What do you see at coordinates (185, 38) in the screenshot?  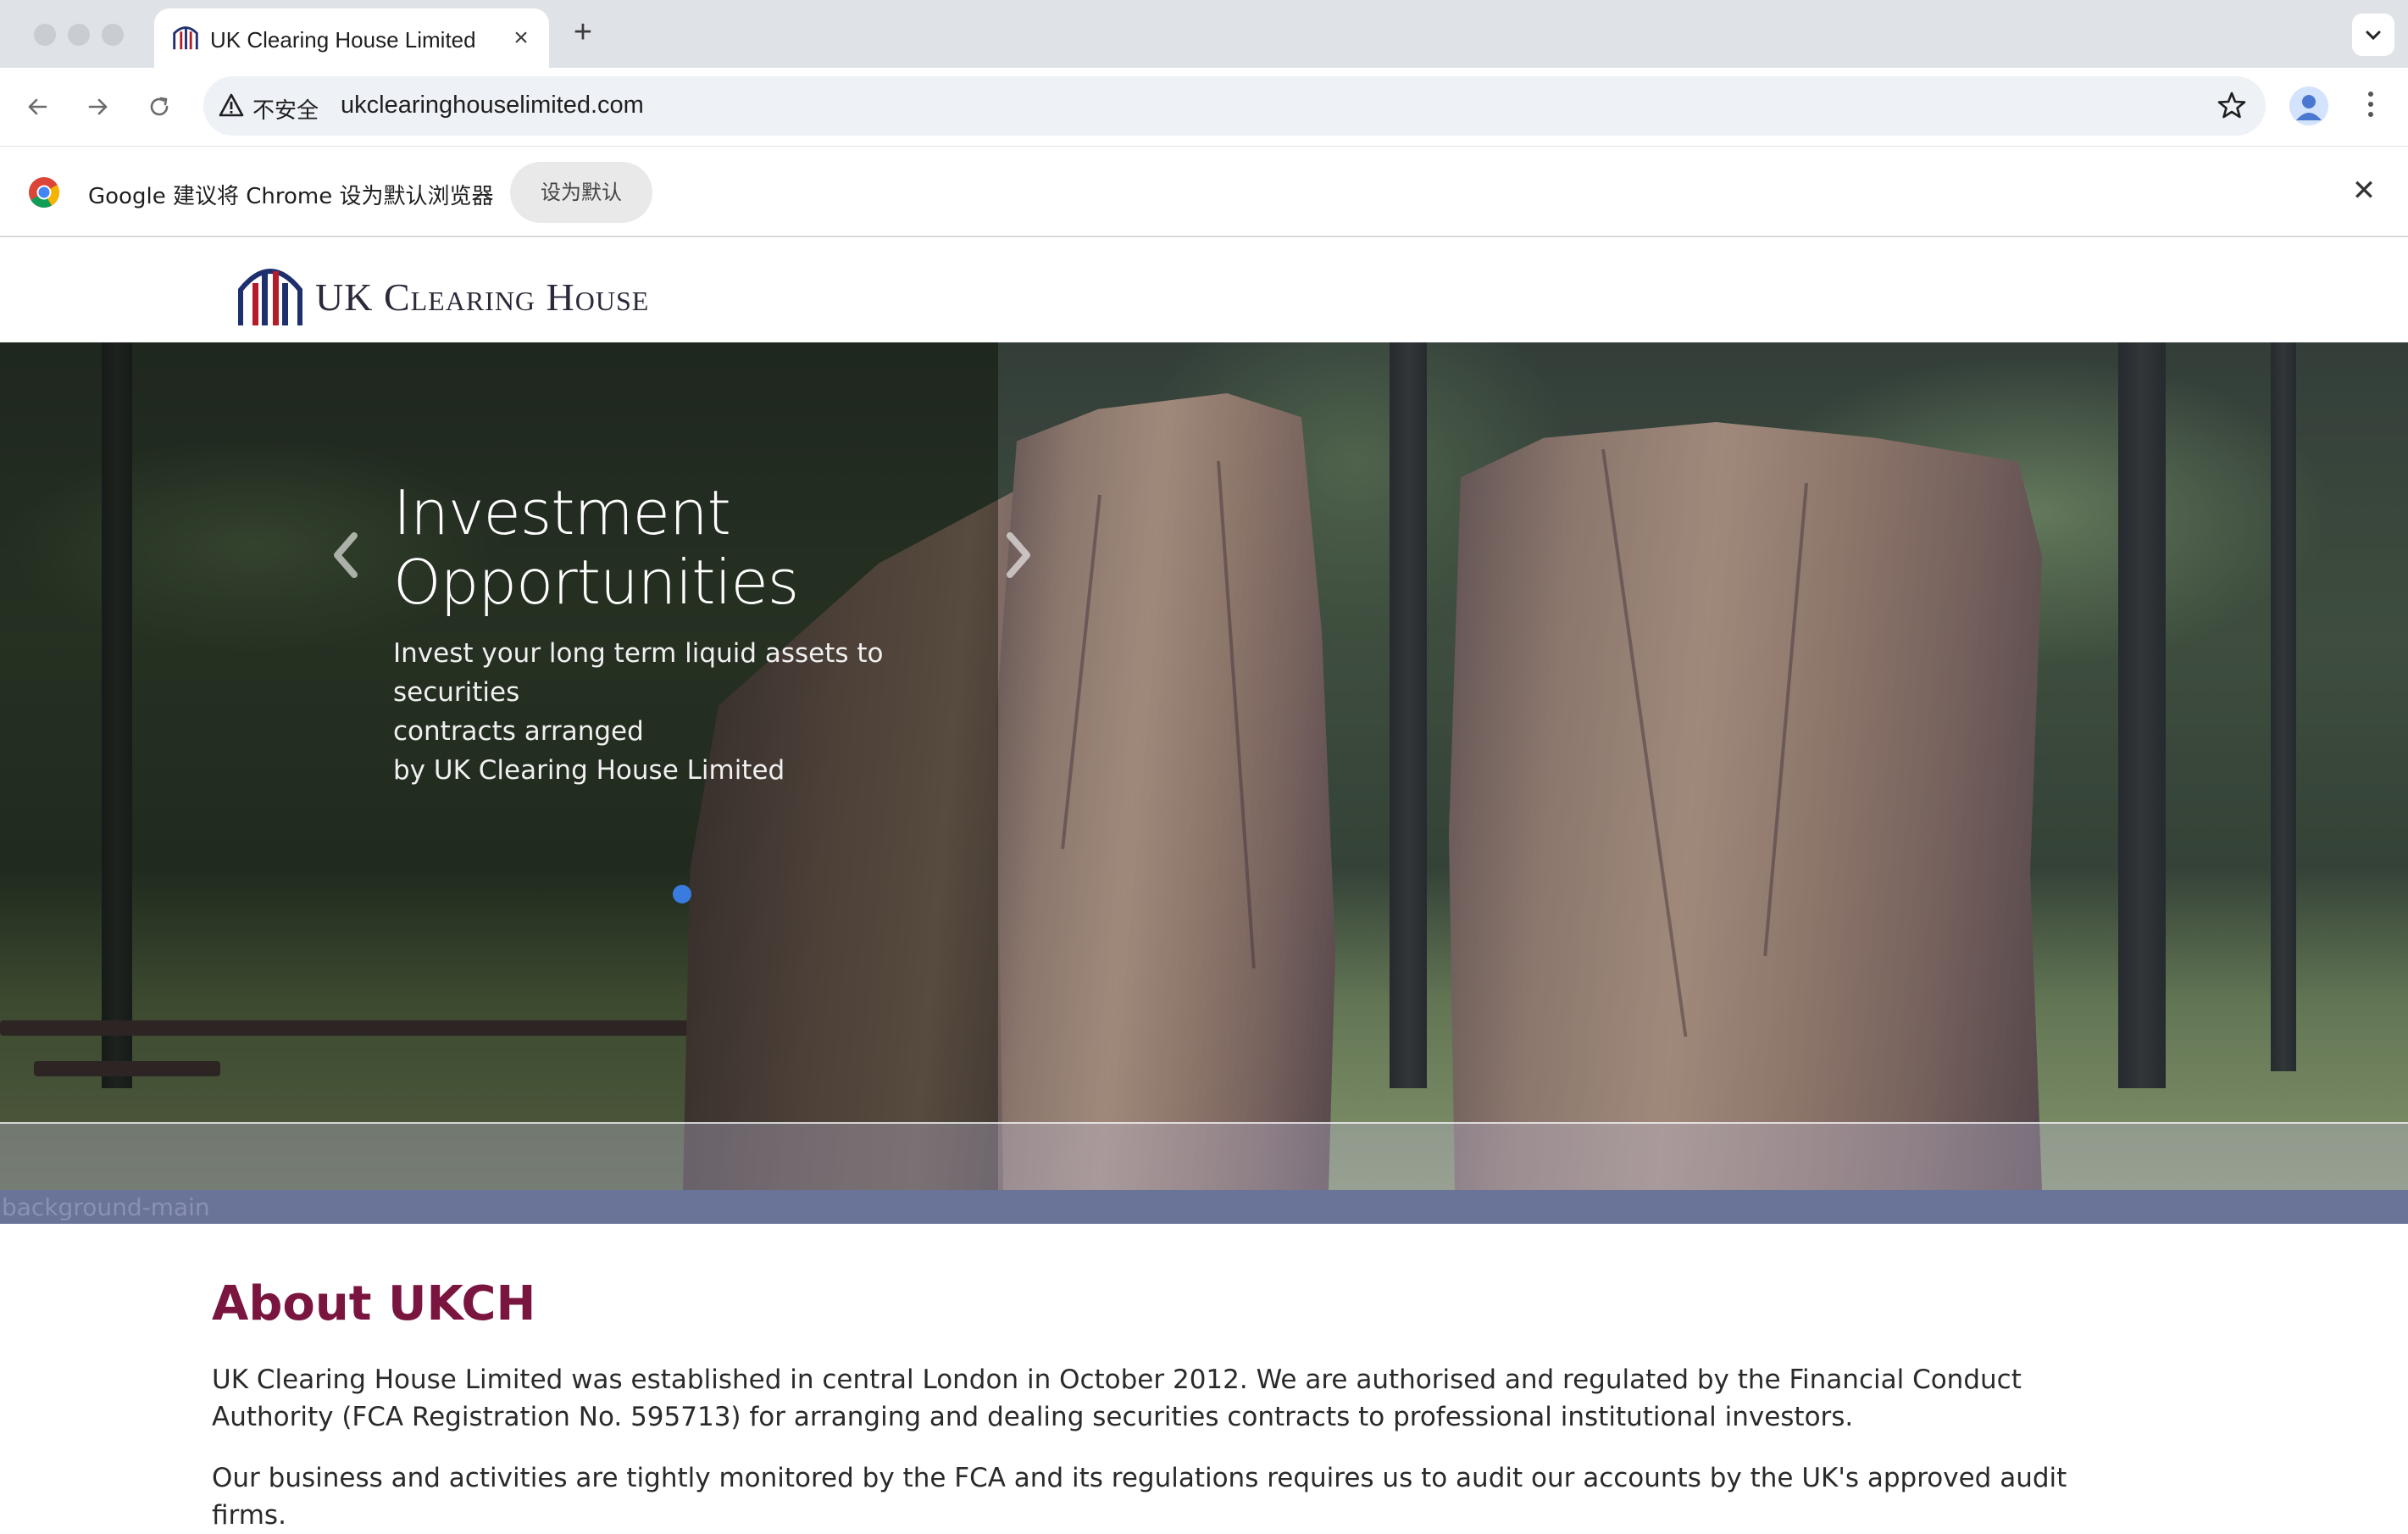 I see `site-favicon-icon` at bounding box center [185, 38].